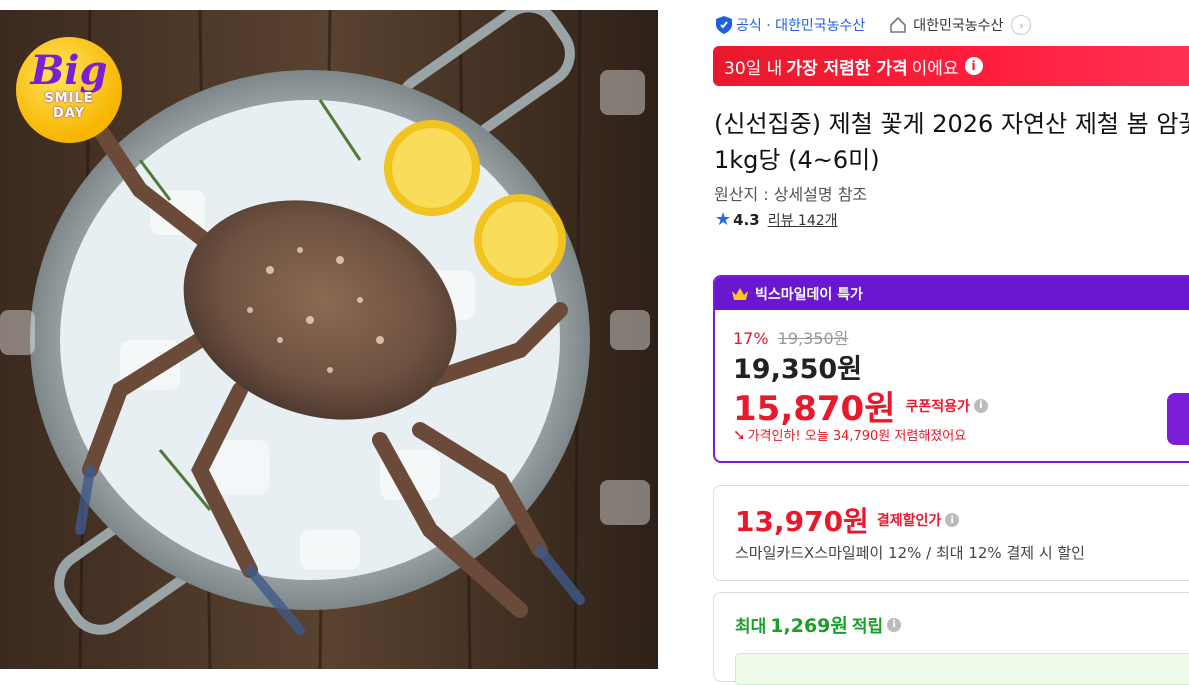 This screenshot has width=1189, height=685. What do you see at coordinates (962, 669) in the screenshot?
I see `points-detail-box` at bounding box center [962, 669].